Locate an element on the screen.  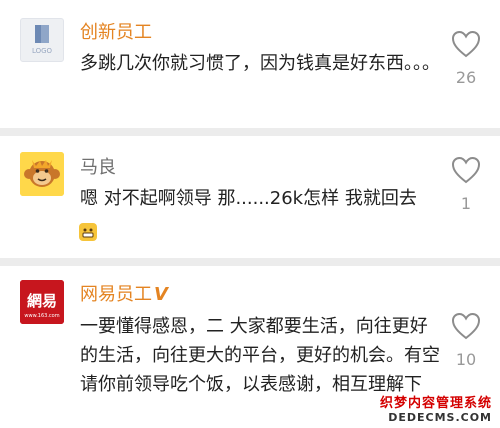
like-count: 1 is located at coordinates (466, 203).